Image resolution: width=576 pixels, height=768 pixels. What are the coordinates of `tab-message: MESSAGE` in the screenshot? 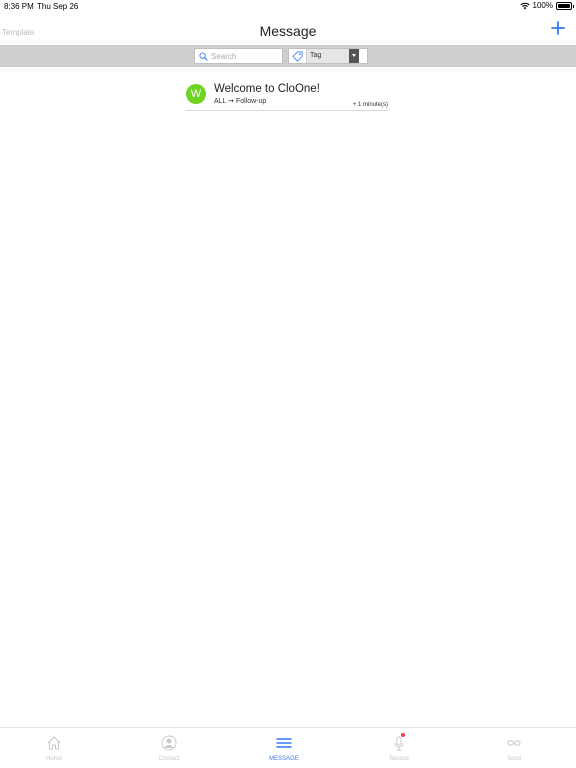 It's located at (284, 748).